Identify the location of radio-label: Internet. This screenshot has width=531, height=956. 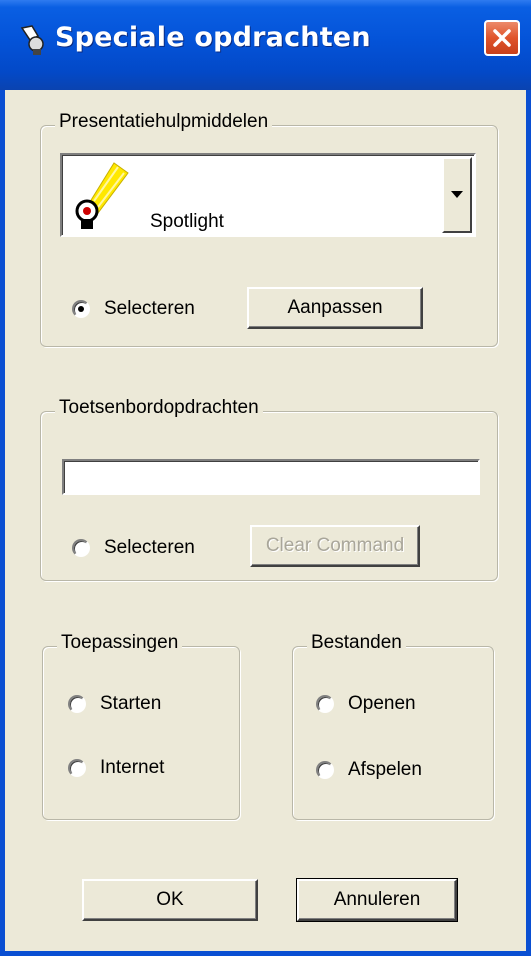
(132, 767).